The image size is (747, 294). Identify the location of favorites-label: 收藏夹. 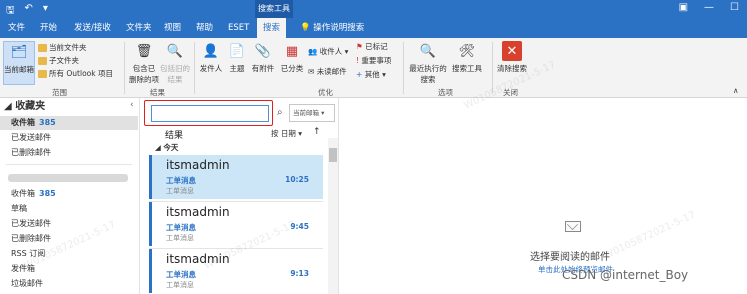
(30, 106).